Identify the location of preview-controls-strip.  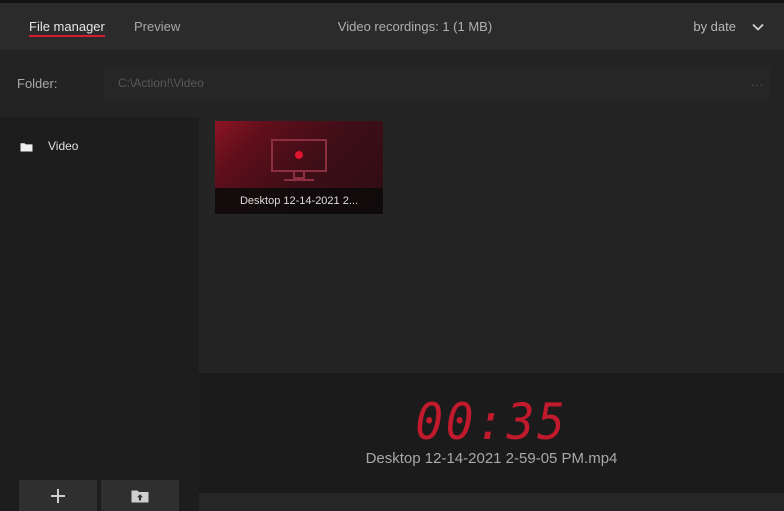
(491, 502).